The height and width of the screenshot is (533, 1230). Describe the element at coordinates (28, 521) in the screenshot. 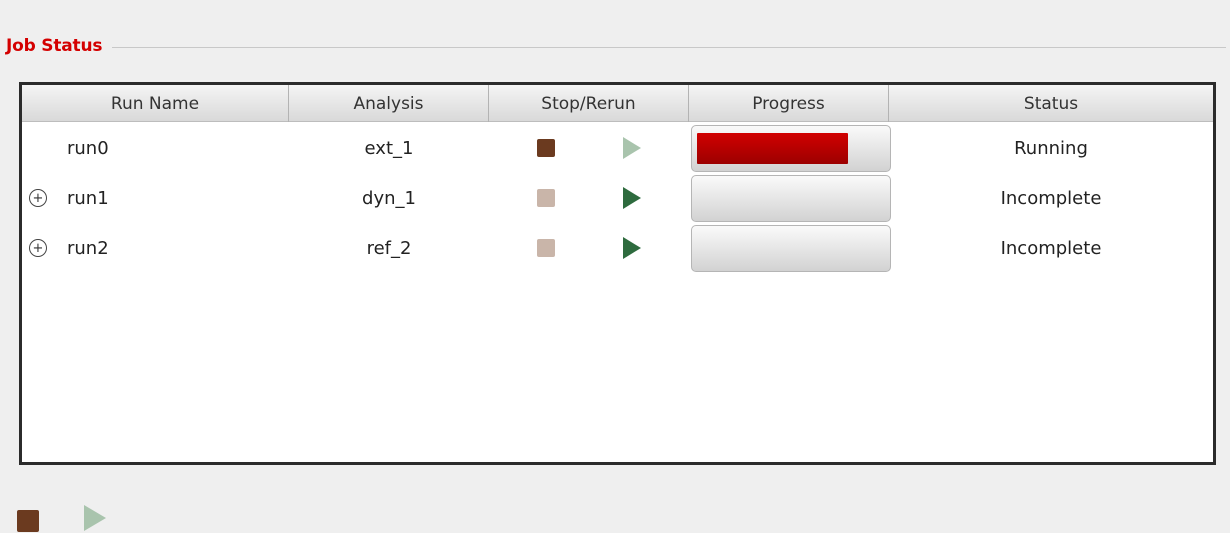

I see `stop-all-button` at that location.